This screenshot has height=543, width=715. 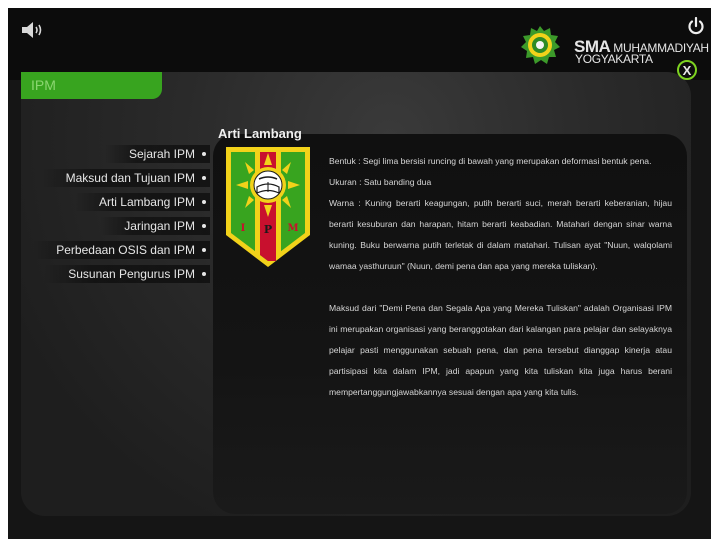 What do you see at coordinates (380, 182) in the screenshot?
I see `paragraph-ukuran: Ukuran : Satu banding dua` at bounding box center [380, 182].